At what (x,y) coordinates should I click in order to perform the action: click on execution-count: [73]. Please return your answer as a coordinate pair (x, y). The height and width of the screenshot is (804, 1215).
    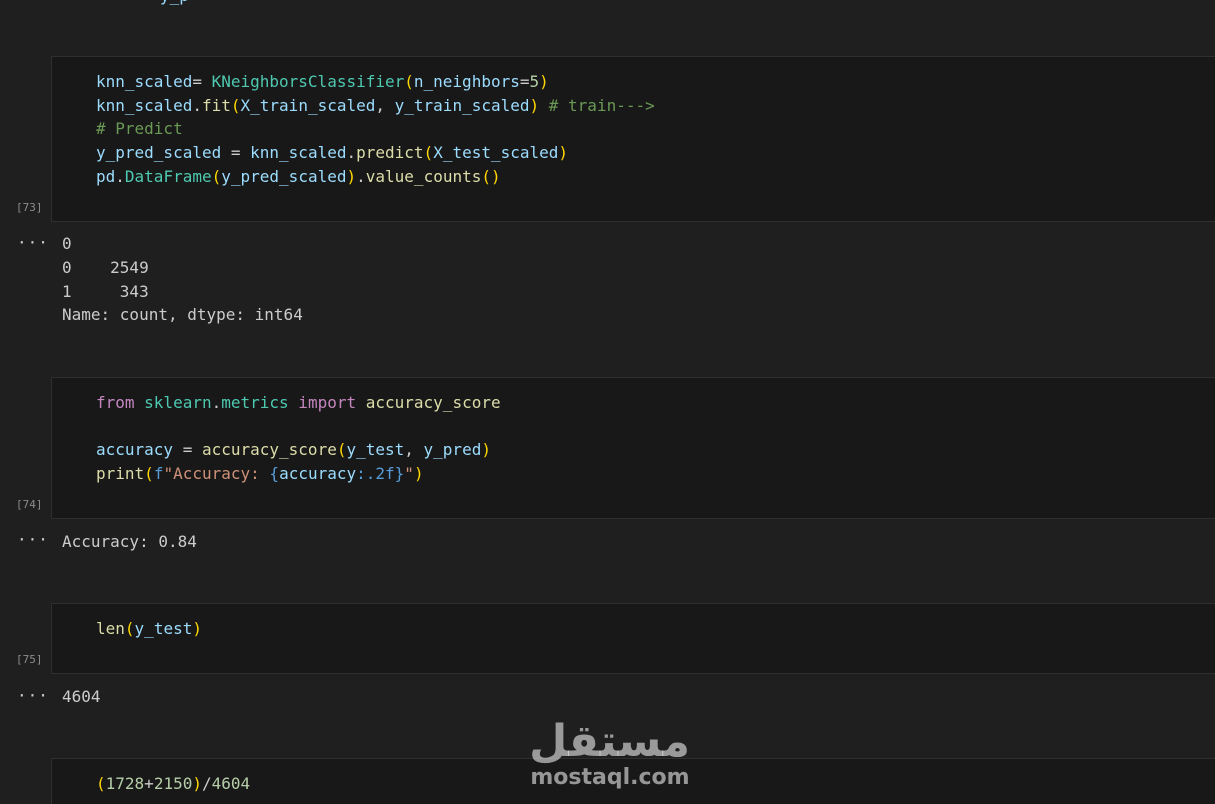
    Looking at the image, I should click on (29, 207).